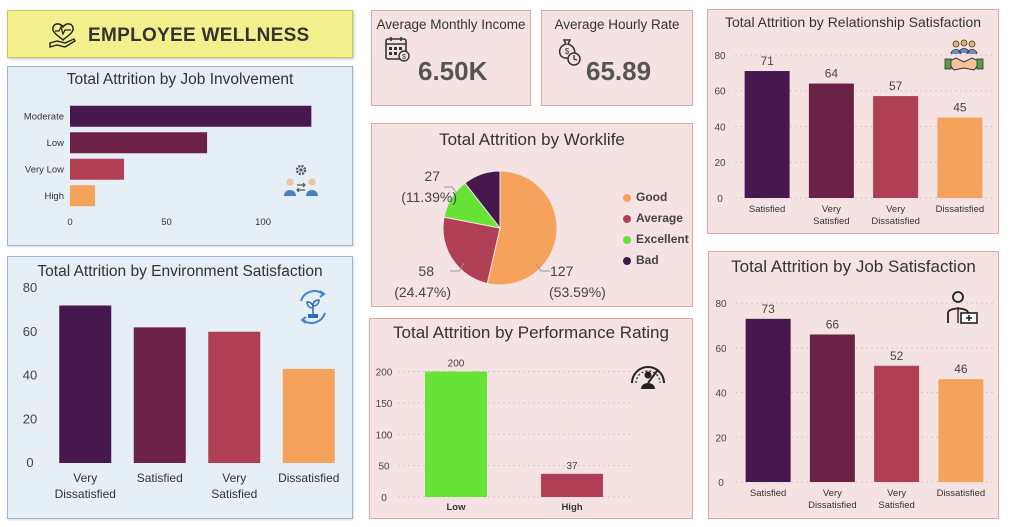 The image size is (1013, 527). I want to click on team-gear-icon, so click(301, 180).